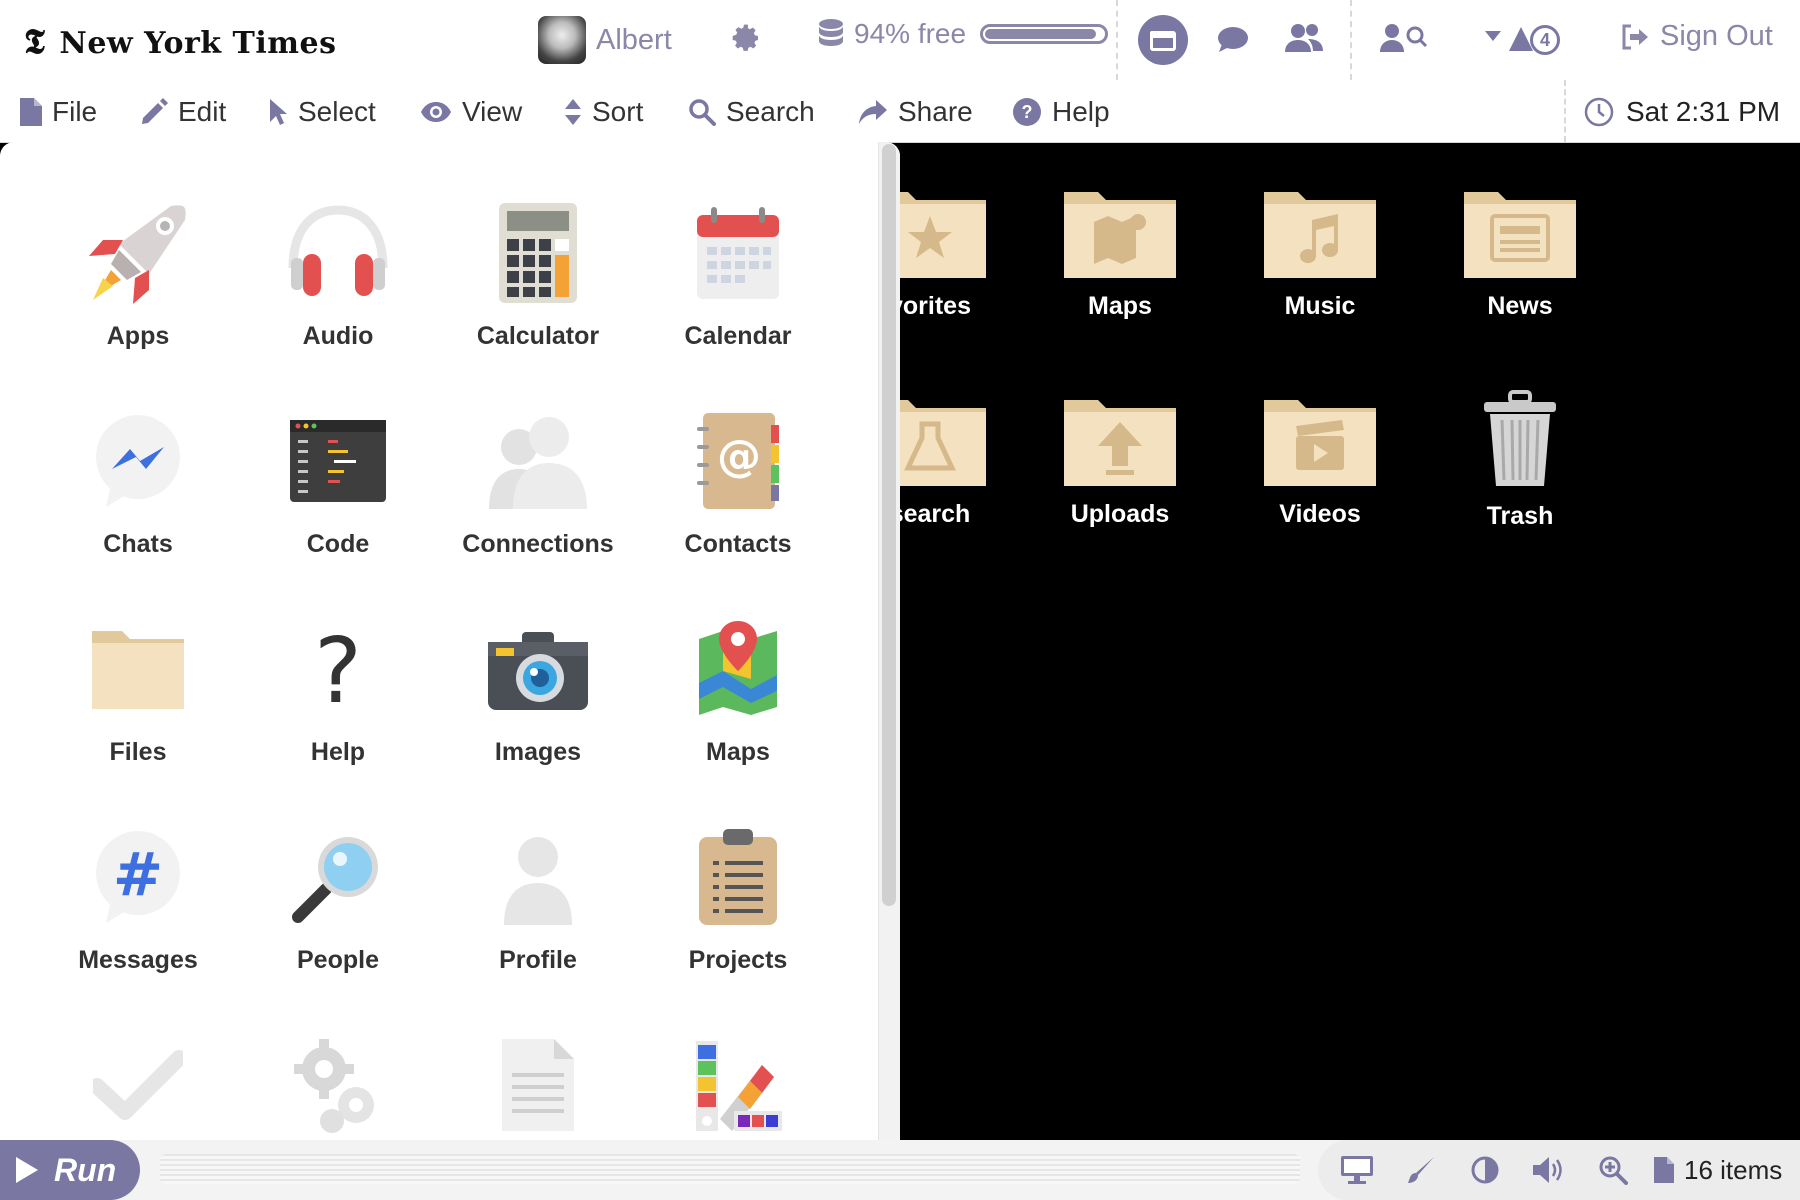 The width and height of the screenshot is (1800, 1200). What do you see at coordinates (1520, 516) in the screenshot?
I see `desktop-label: Trash` at bounding box center [1520, 516].